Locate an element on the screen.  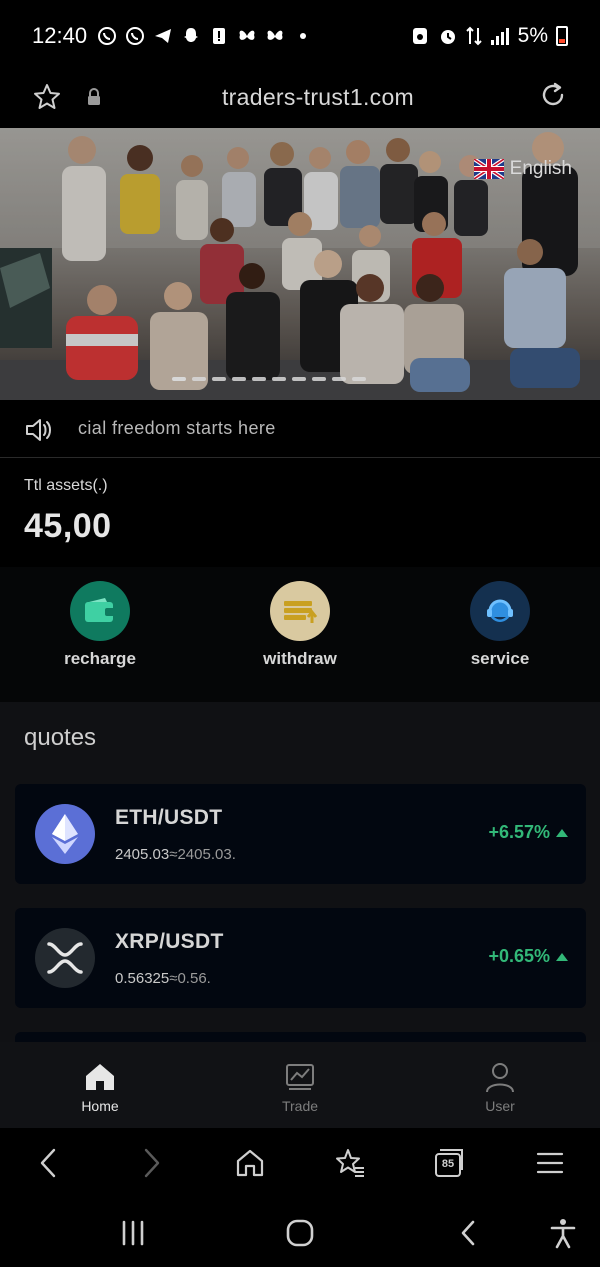
system-navigation-bar is located at coordinates (300, 1232).